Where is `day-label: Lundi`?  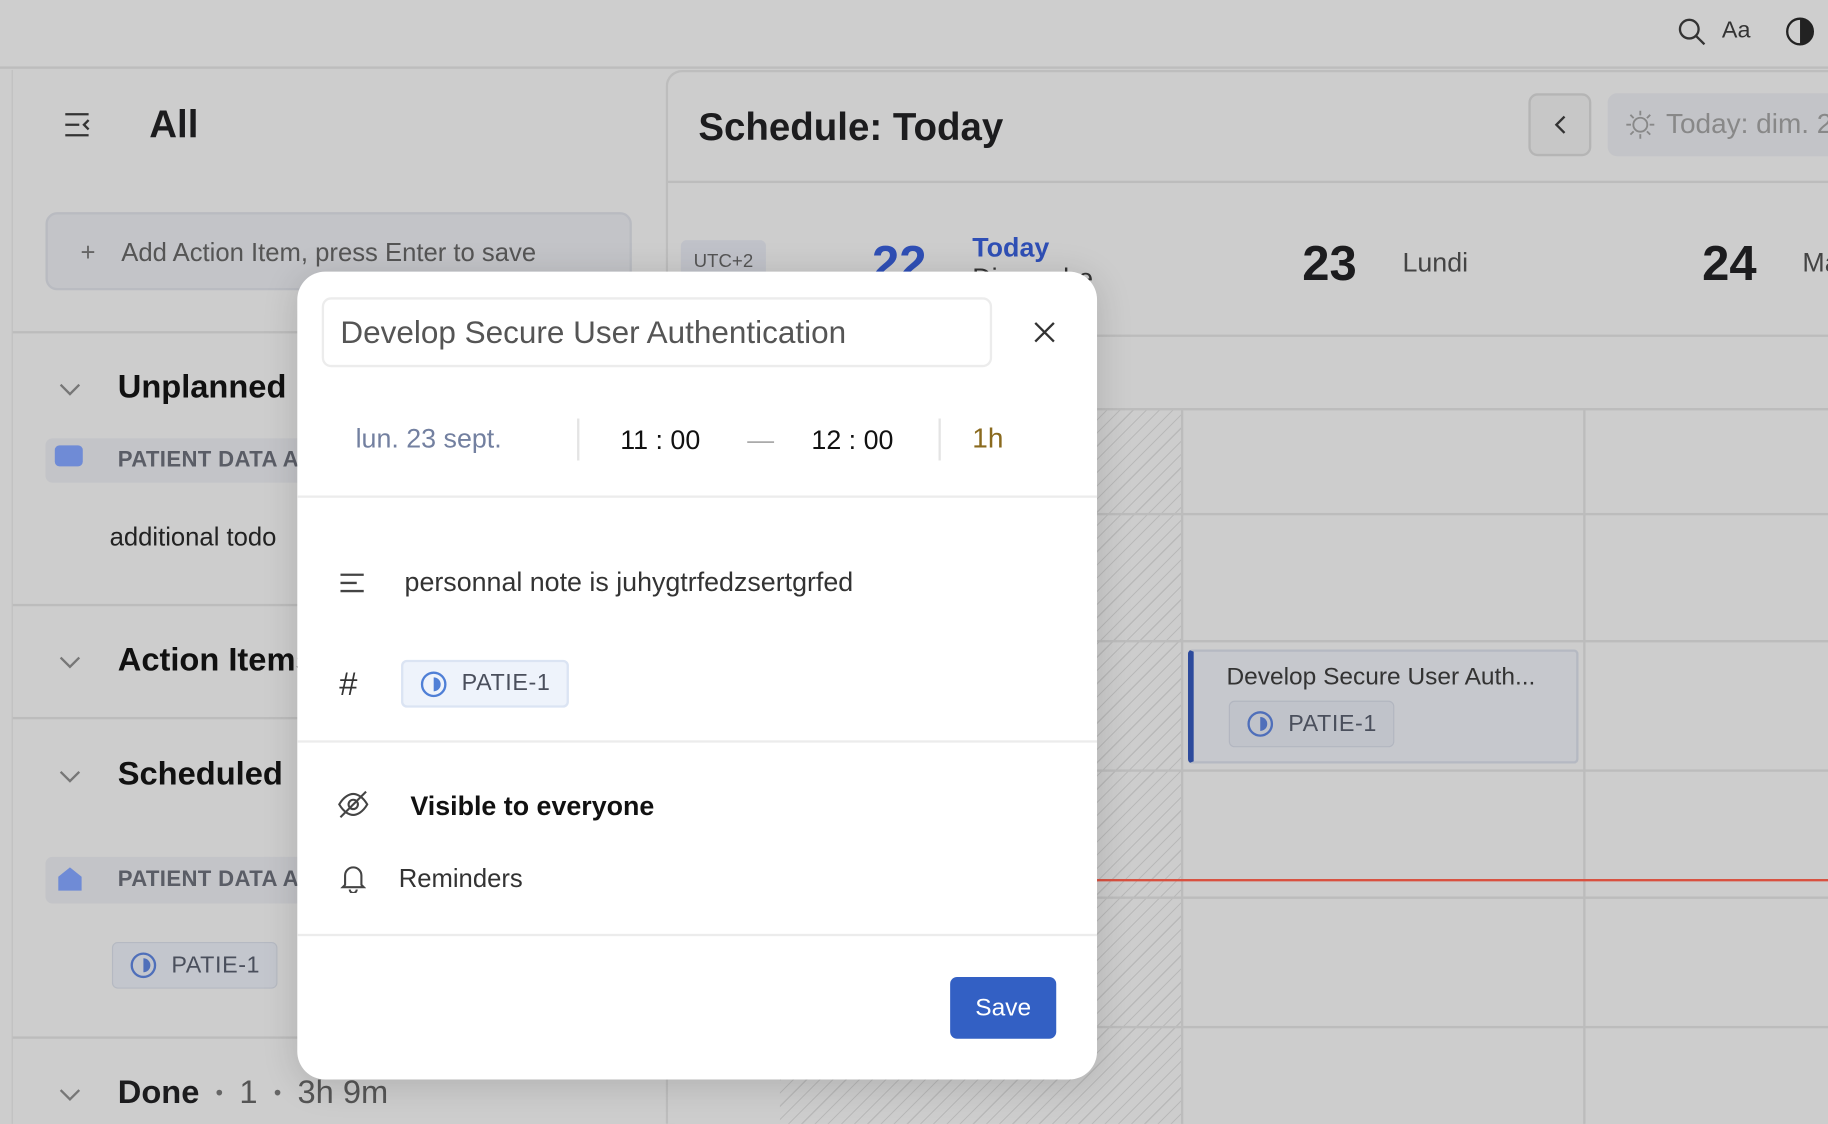
day-label: Lundi is located at coordinates (1435, 262).